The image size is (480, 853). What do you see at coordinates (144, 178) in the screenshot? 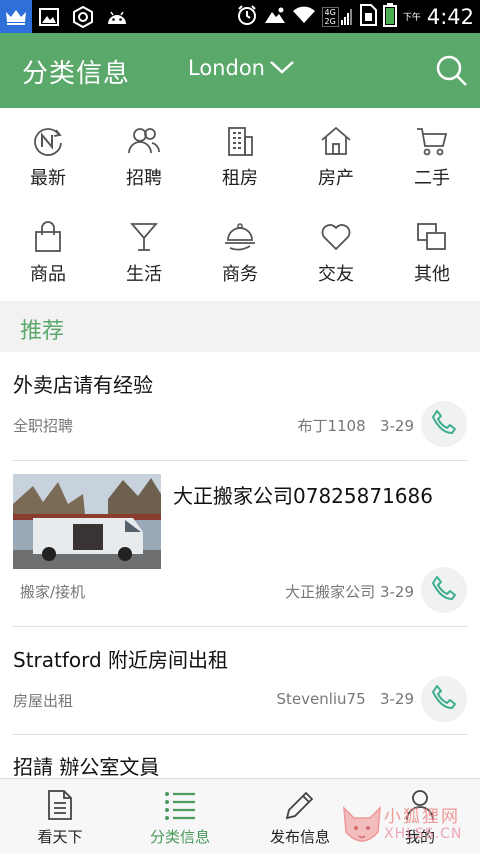
I see `category-label: 招聘` at bounding box center [144, 178].